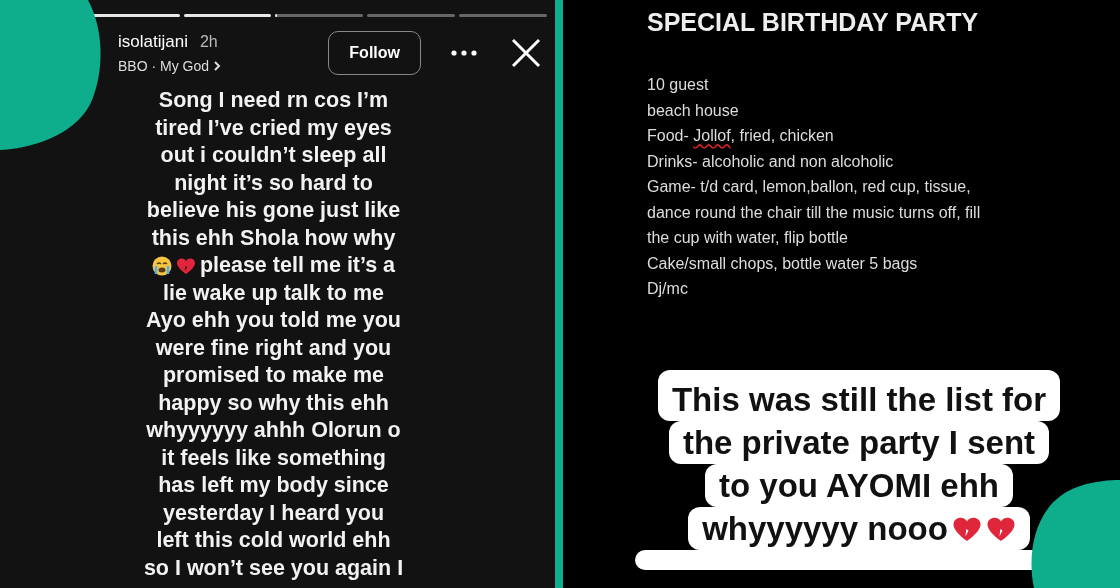 This screenshot has width=1120, height=588. Describe the element at coordinates (273, 375) in the screenshot. I see `story-text-line: promised to make me` at that location.